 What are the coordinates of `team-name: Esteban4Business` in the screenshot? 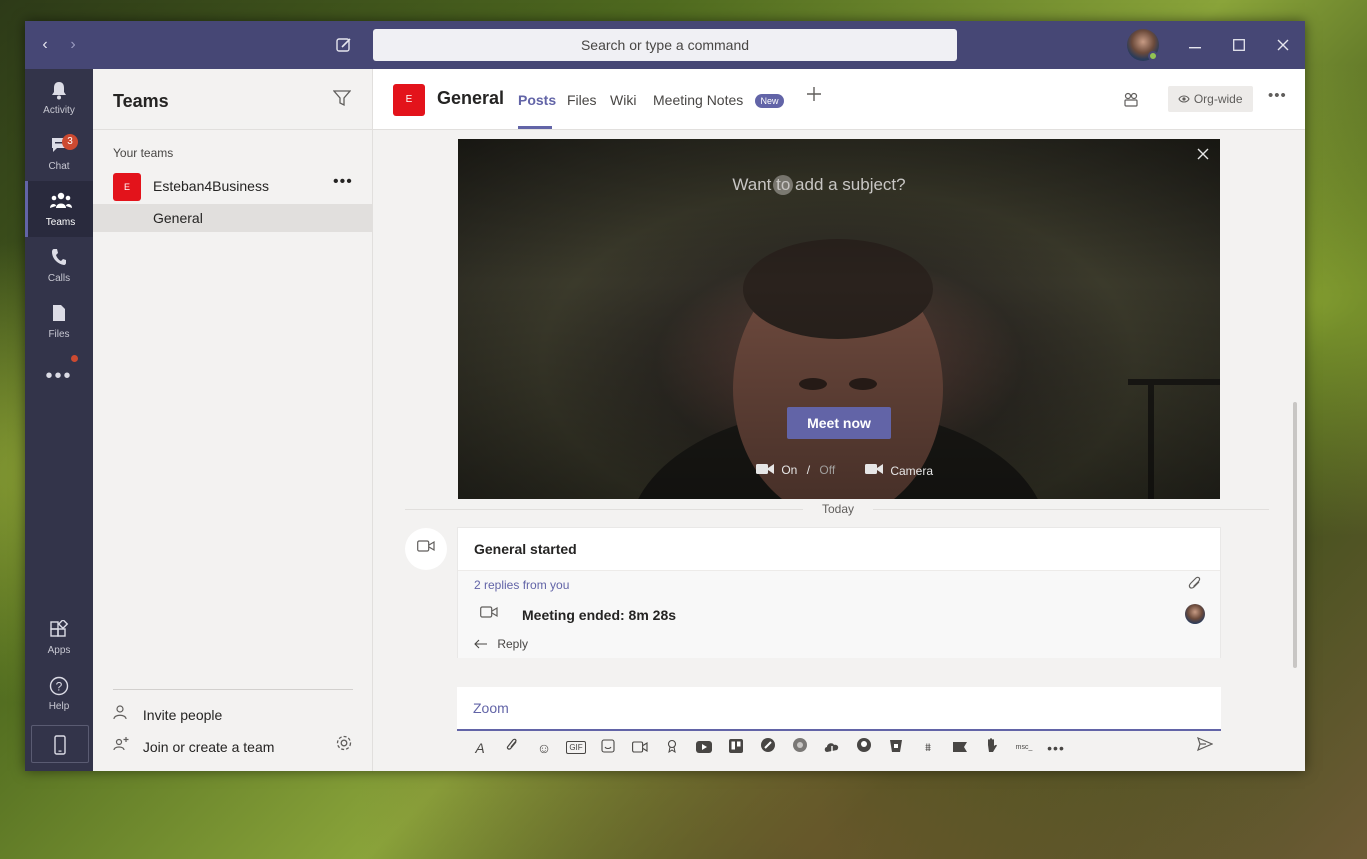 It's located at (211, 186).